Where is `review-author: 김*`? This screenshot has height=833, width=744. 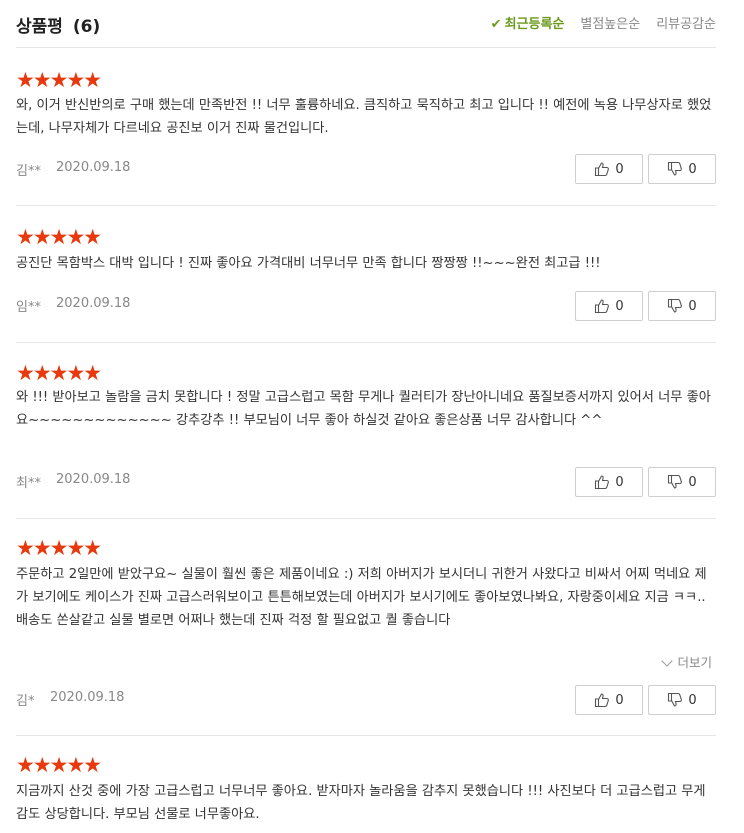 review-author: 김* is located at coordinates (25, 701).